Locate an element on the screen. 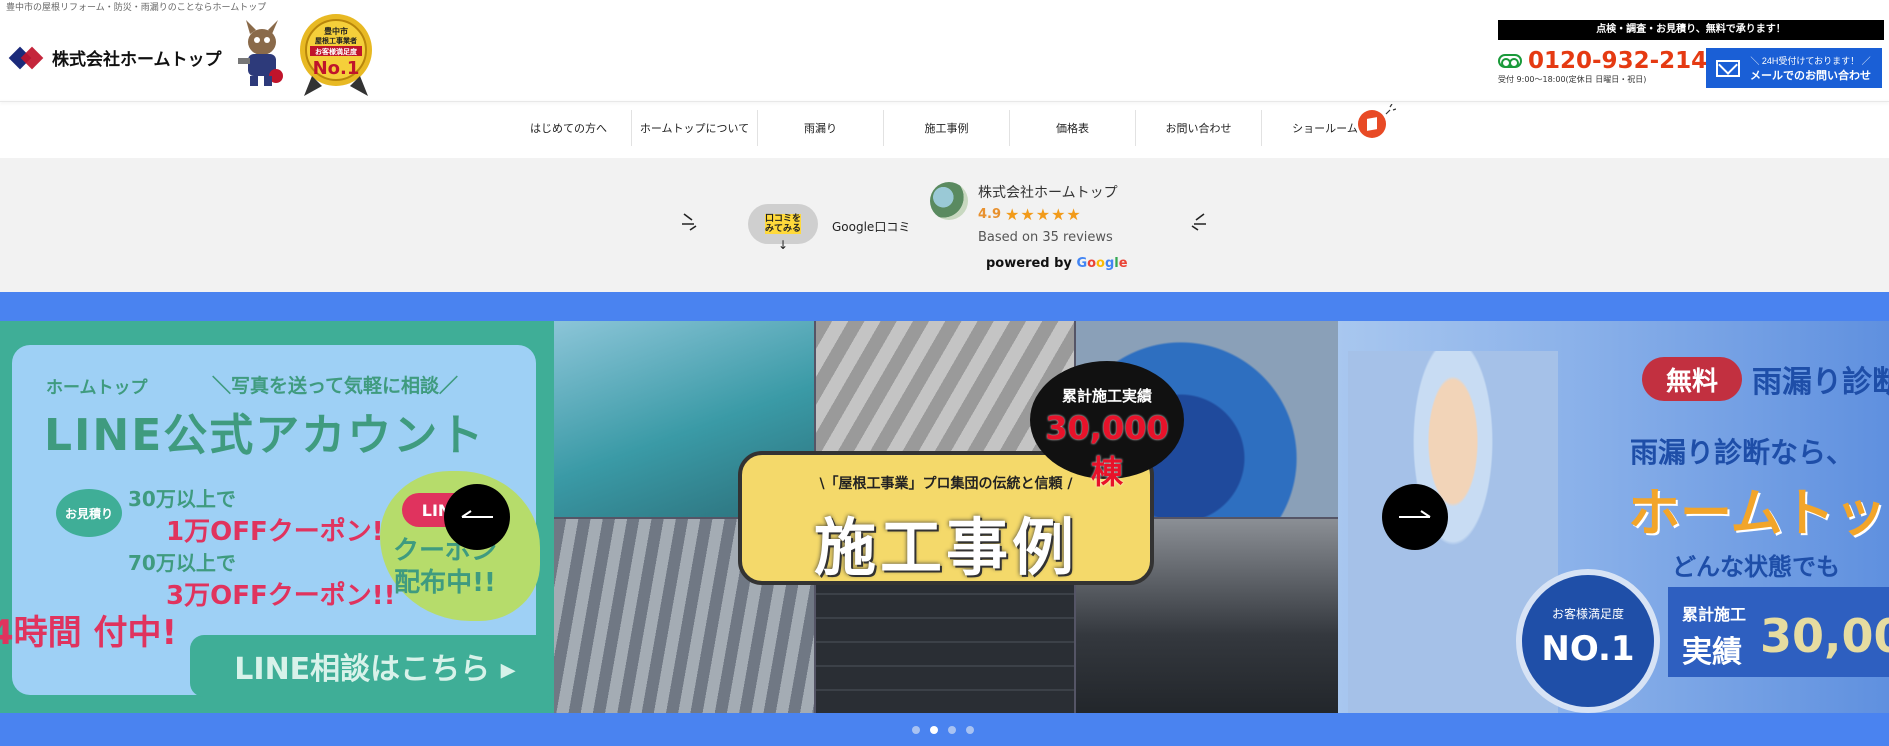 The image size is (1889, 746). no1-medal: お客様満足度 NO.1 is located at coordinates (1588, 641).